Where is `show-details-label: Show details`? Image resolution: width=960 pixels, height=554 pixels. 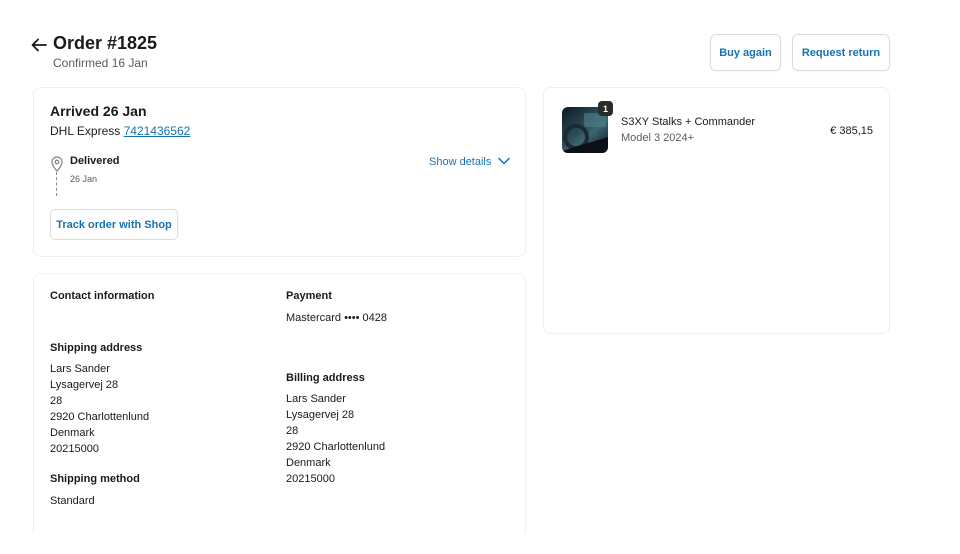 show-details-label: Show details is located at coordinates (460, 162).